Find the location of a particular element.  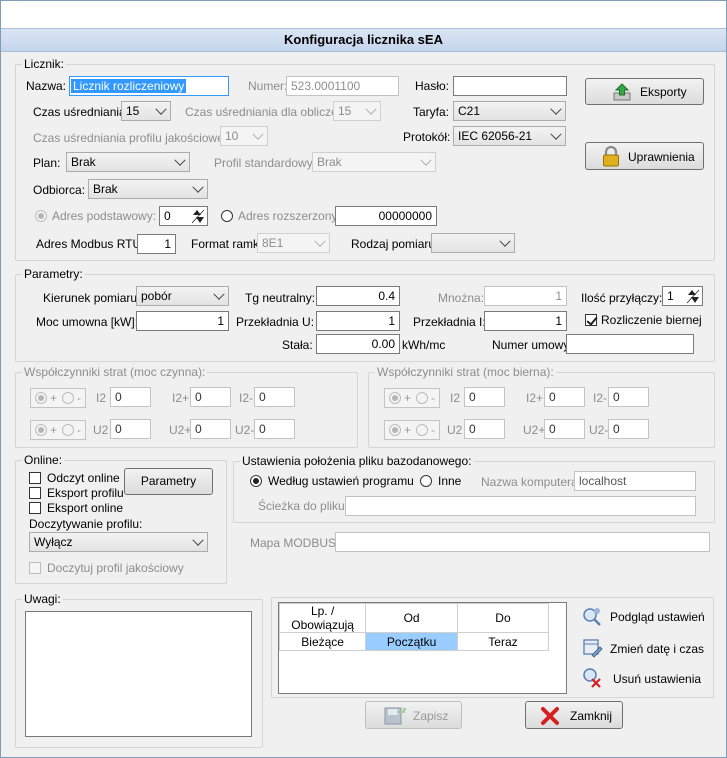

uwagi-group-title: Uwagi: is located at coordinates (42, 599).